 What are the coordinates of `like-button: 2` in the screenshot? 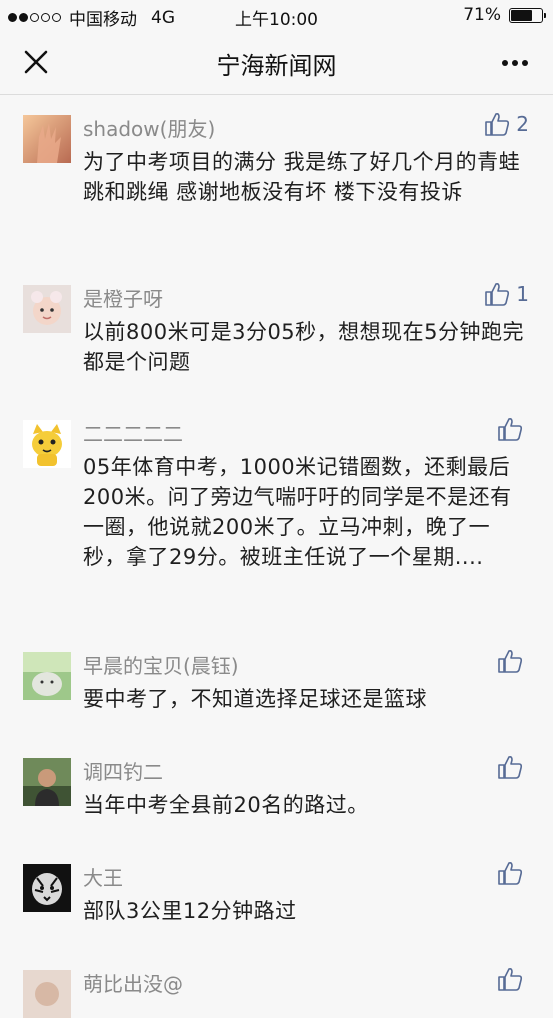 It's located at (506, 124).